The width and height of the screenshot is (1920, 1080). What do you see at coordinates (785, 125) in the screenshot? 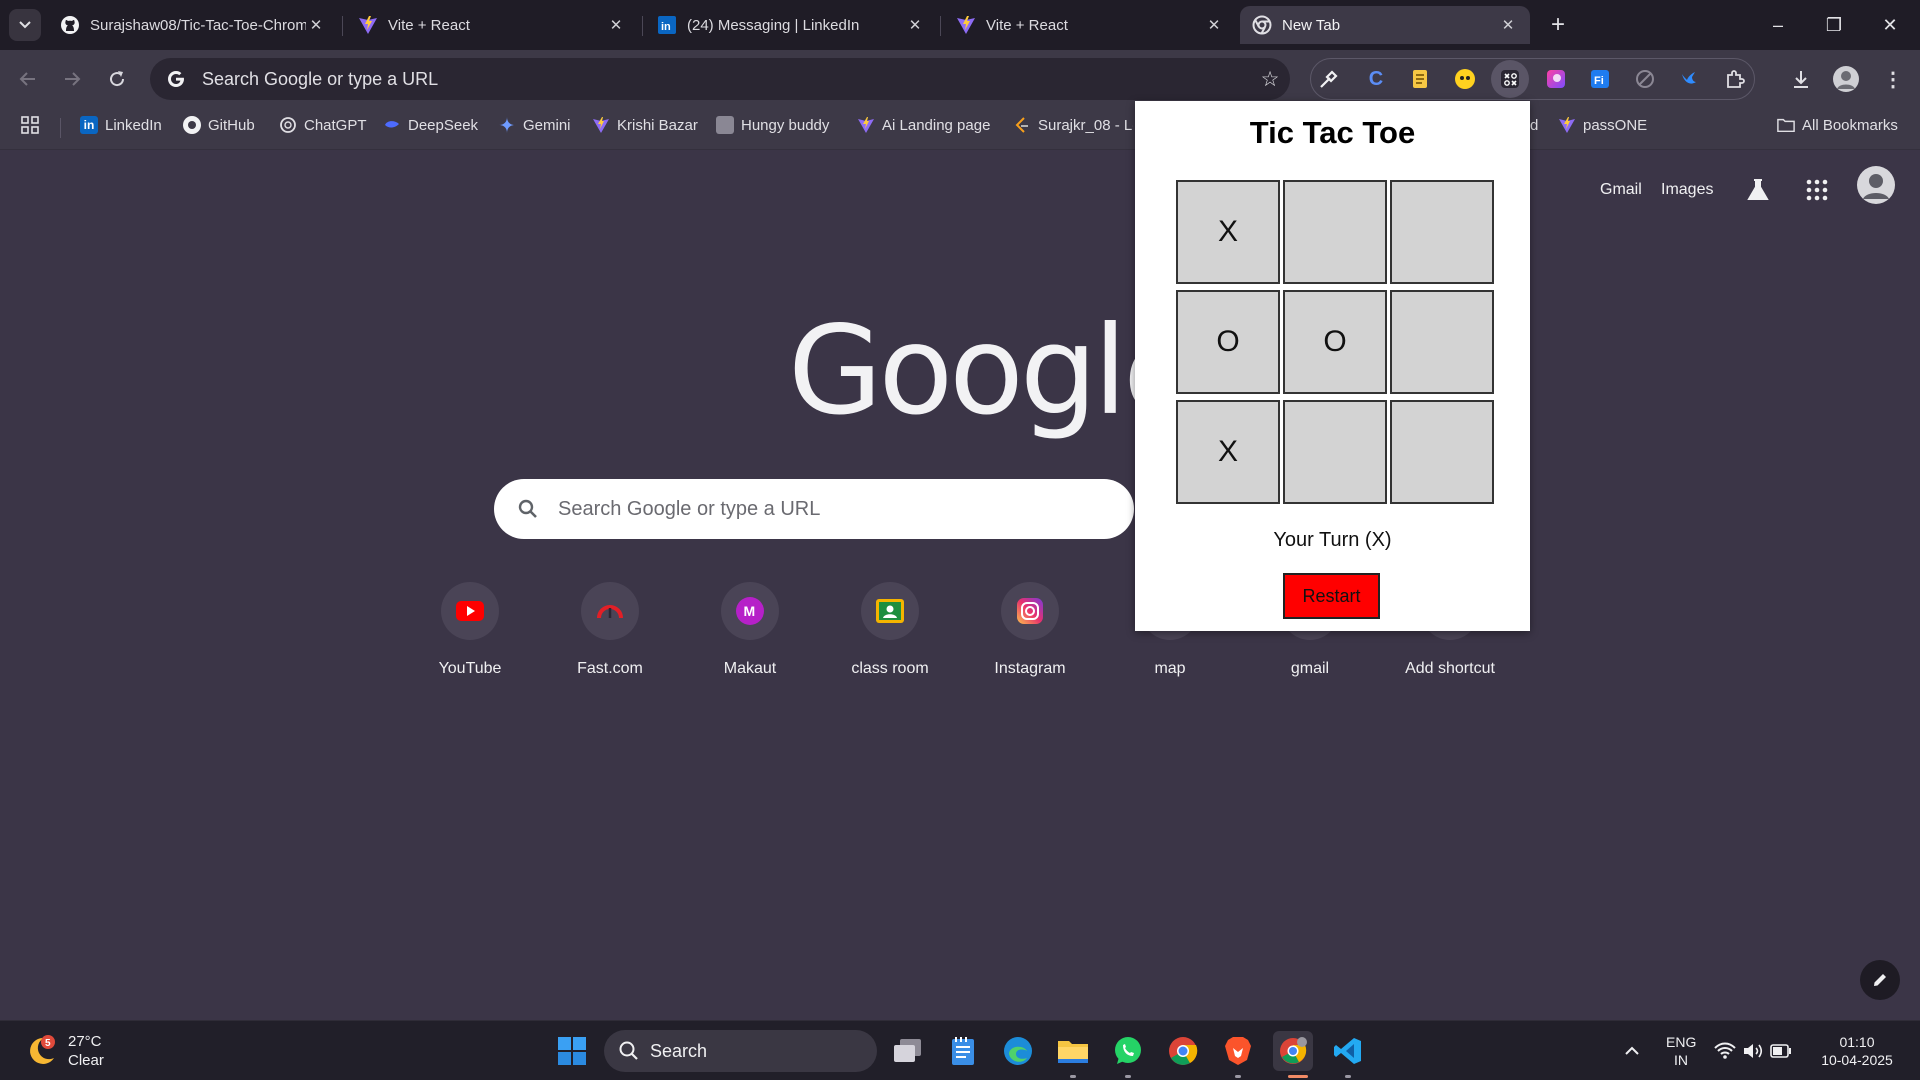
I see `bookmark-label: Hungy buddy` at bounding box center [785, 125].